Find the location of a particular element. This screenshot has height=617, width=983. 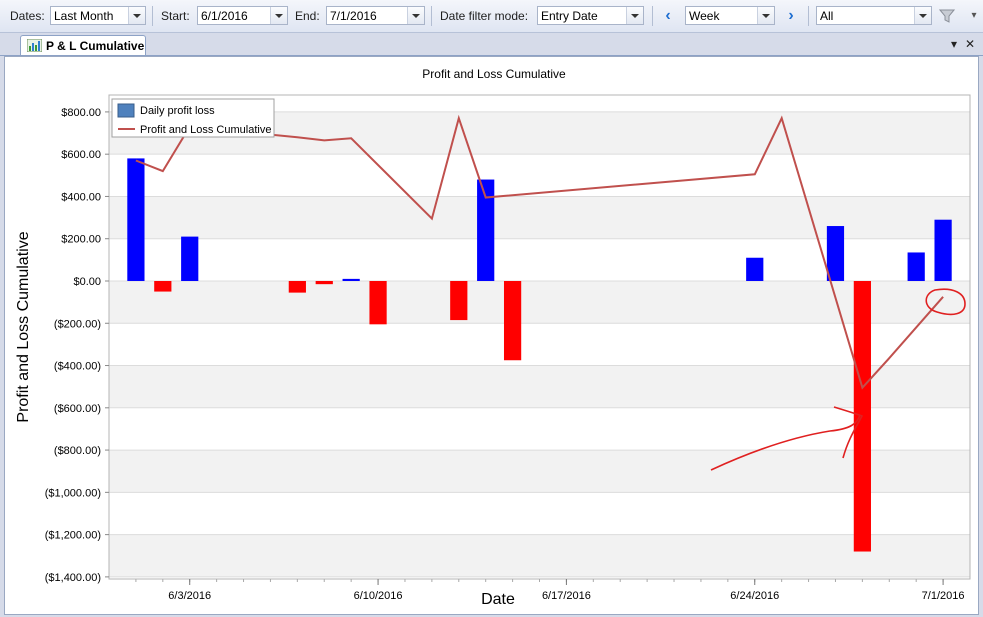

x-tick-label: 6/17/2016 is located at coordinates (566, 596).